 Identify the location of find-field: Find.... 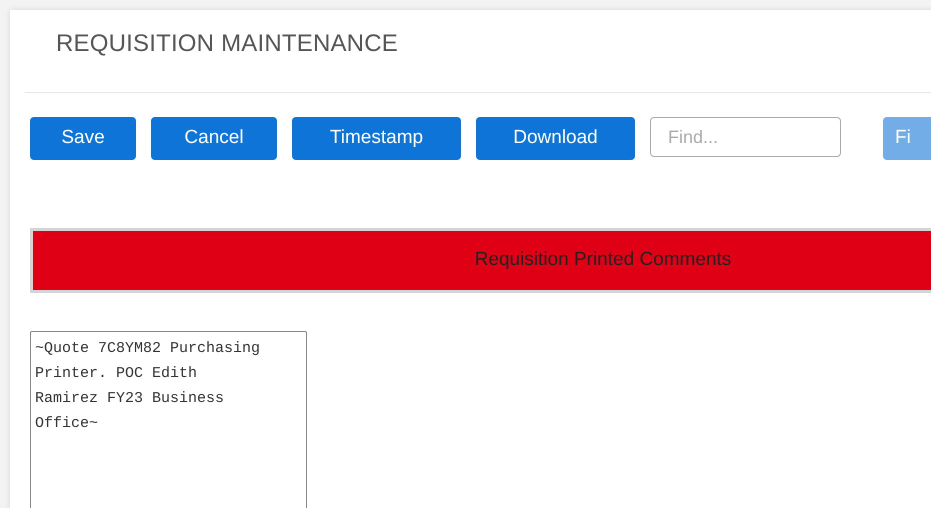
(745, 137).